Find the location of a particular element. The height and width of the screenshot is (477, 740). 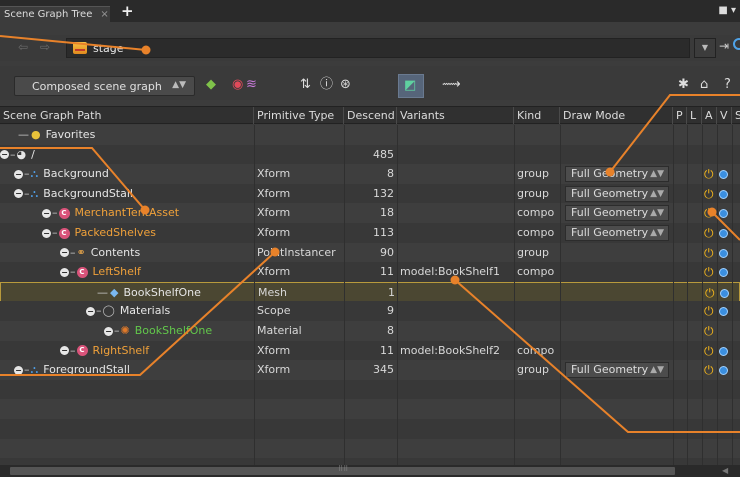

add-tab-icon: + is located at coordinates (127, 11).